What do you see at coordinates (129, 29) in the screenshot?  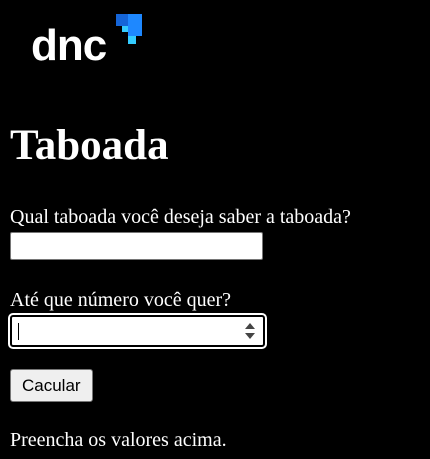 I see `dnc-logo-squares-icon` at bounding box center [129, 29].